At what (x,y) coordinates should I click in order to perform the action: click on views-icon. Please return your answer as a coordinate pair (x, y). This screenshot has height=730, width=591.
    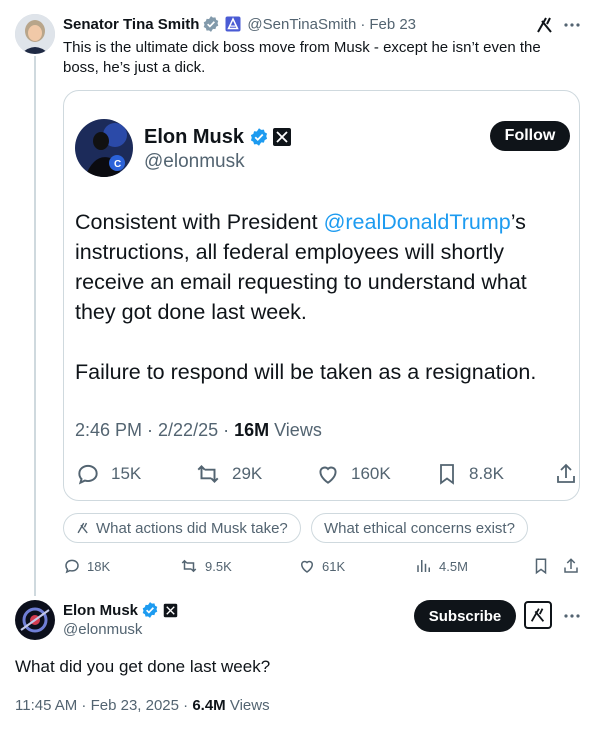
    Looking at the image, I should click on (423, 566).